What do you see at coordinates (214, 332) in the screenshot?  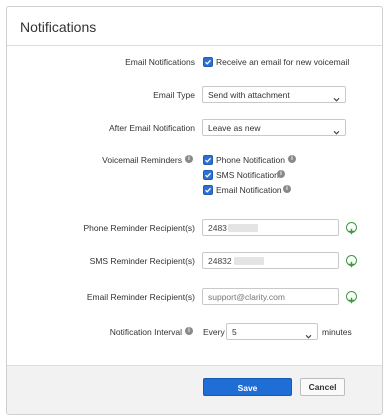 I see `interval-prefix: Every` at bounding box center [214, 332].